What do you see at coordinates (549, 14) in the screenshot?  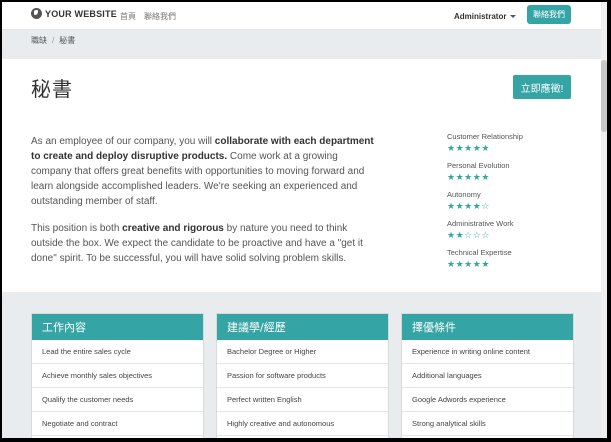 I see `contact-us-button: 聯絡我們` at bounding box center [549, 14].